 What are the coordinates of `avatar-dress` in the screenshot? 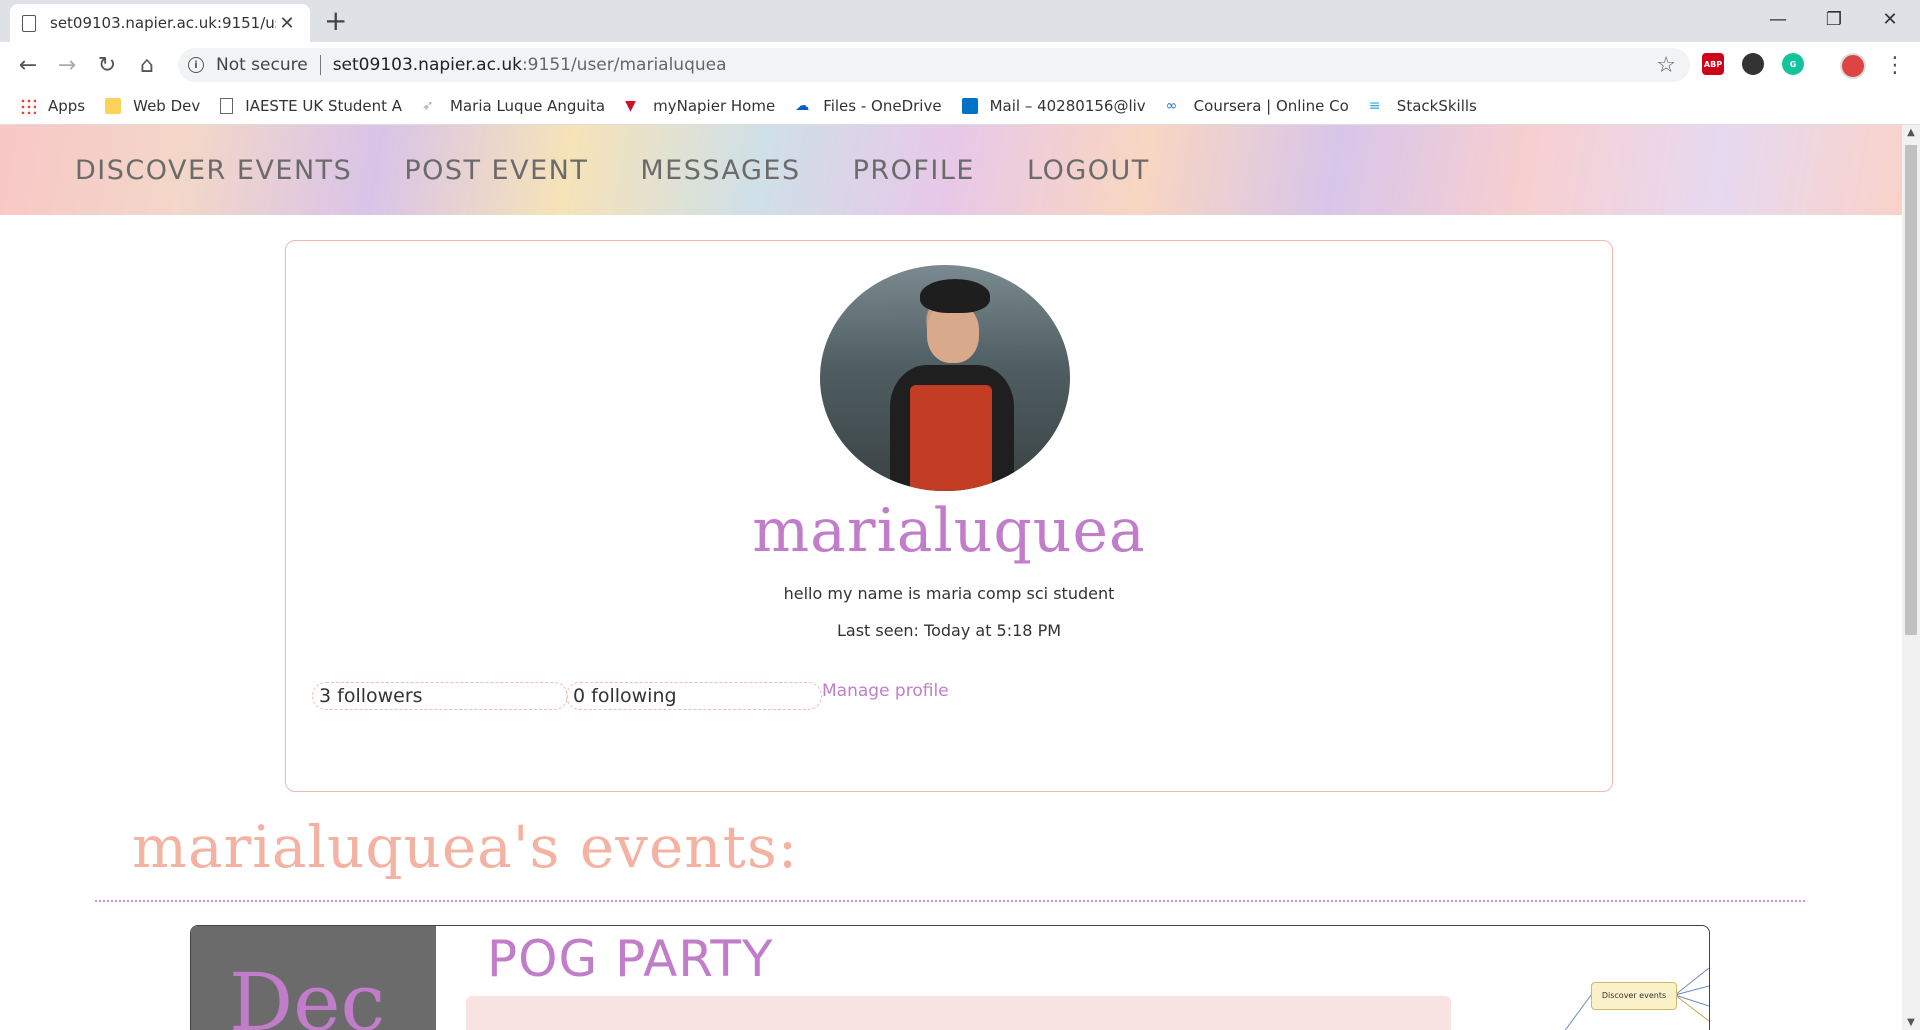 It's located at (951, 438).